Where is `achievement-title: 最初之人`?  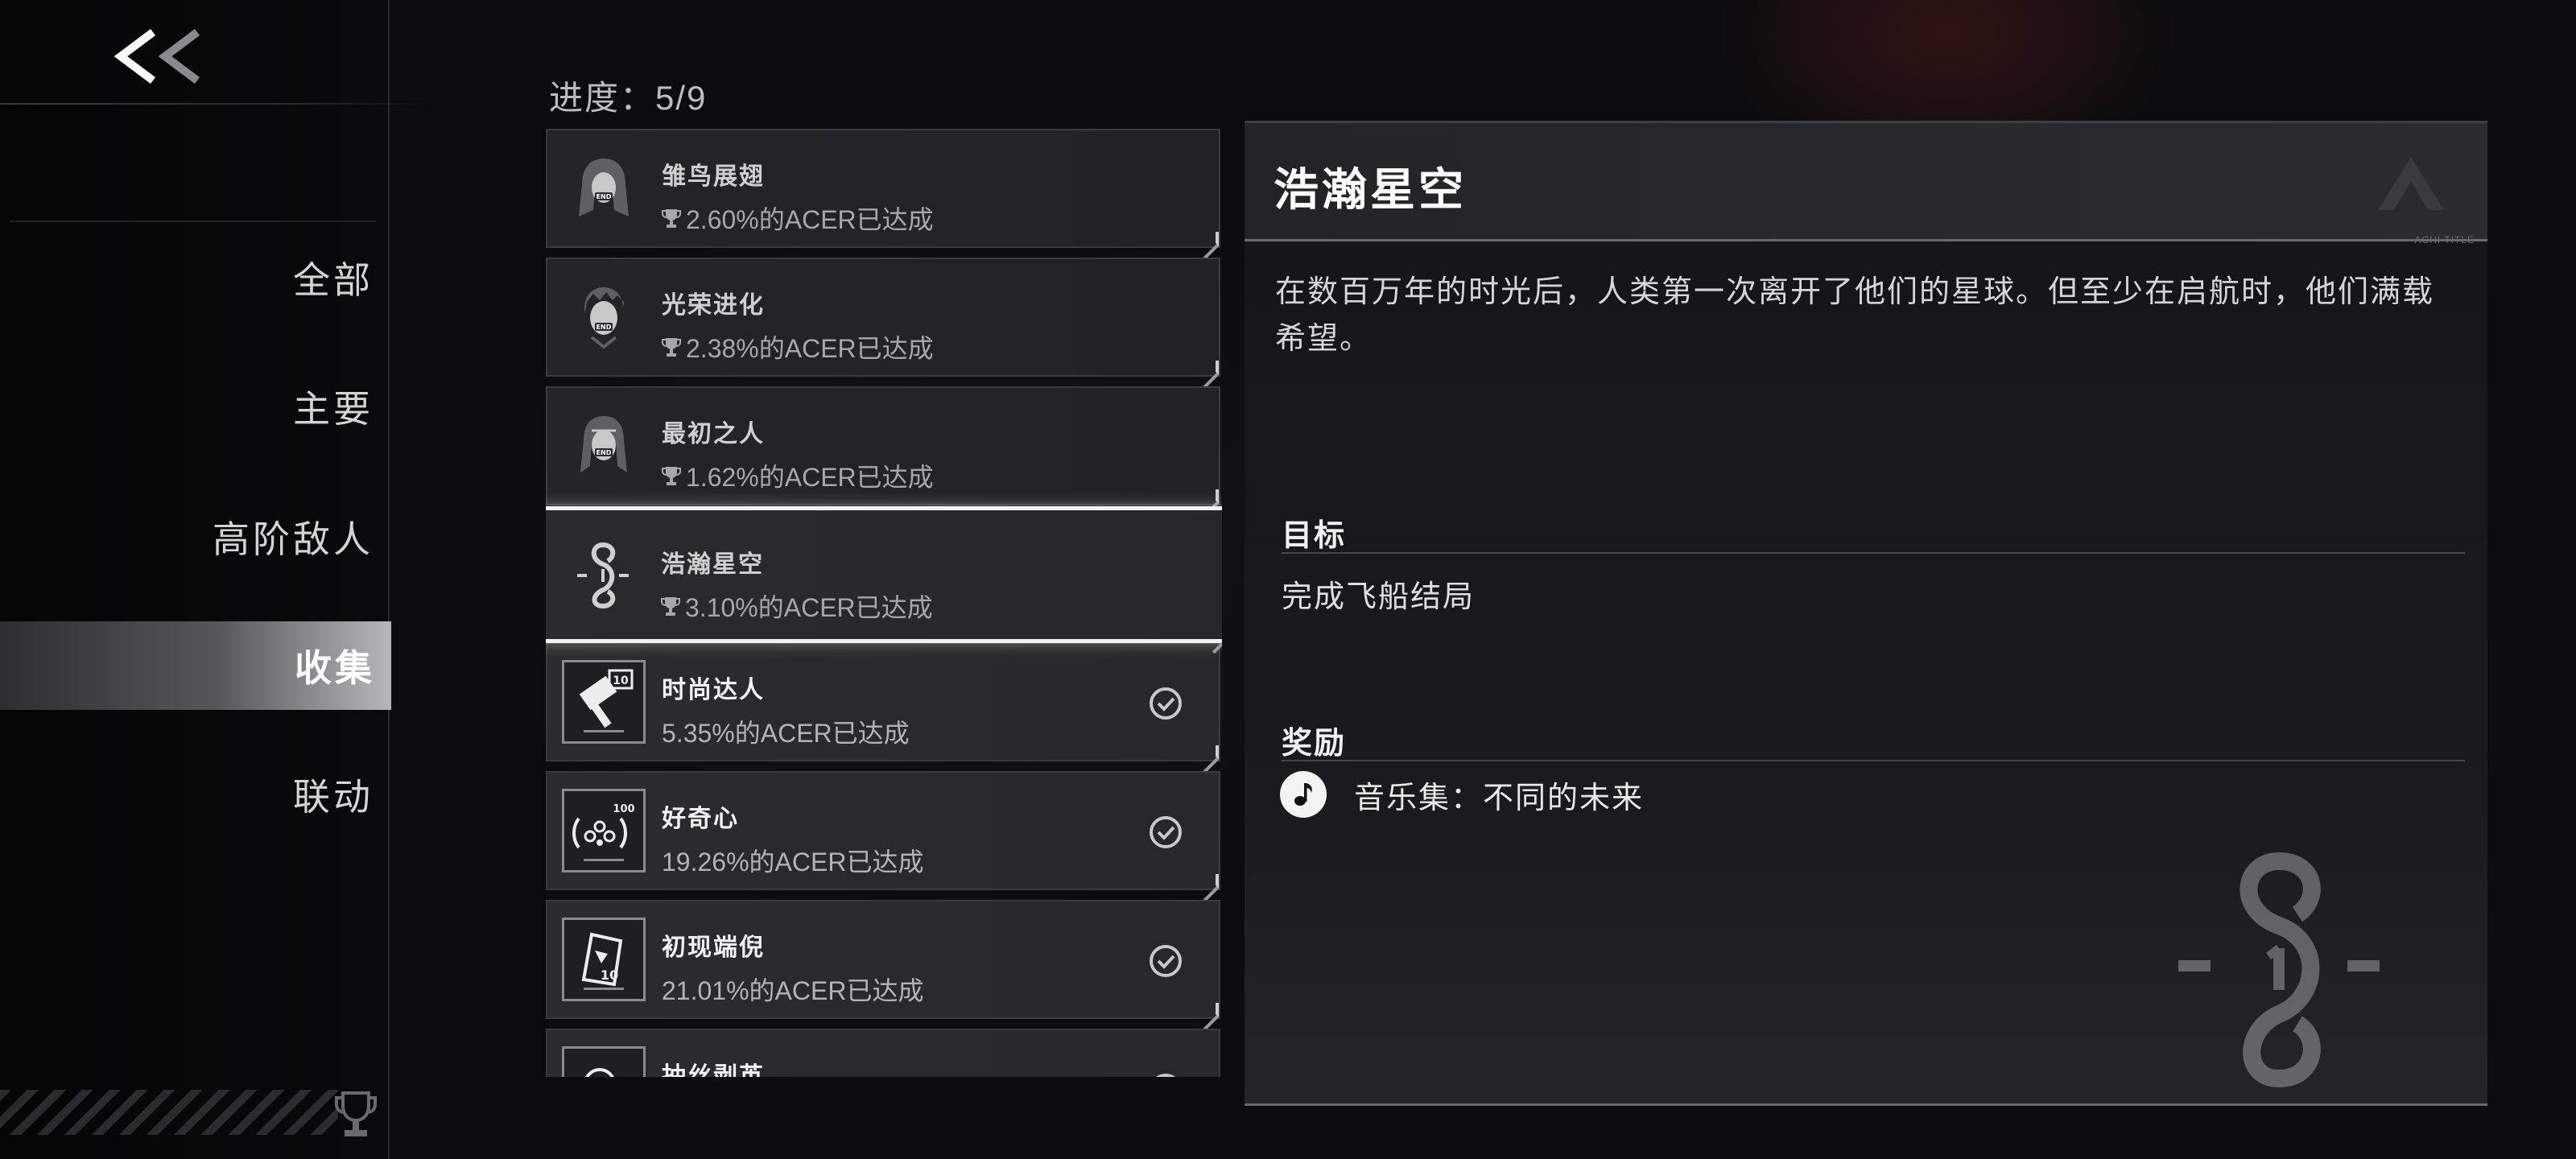
achievement-title: 最初之人 is located at coordinates (713, 434).